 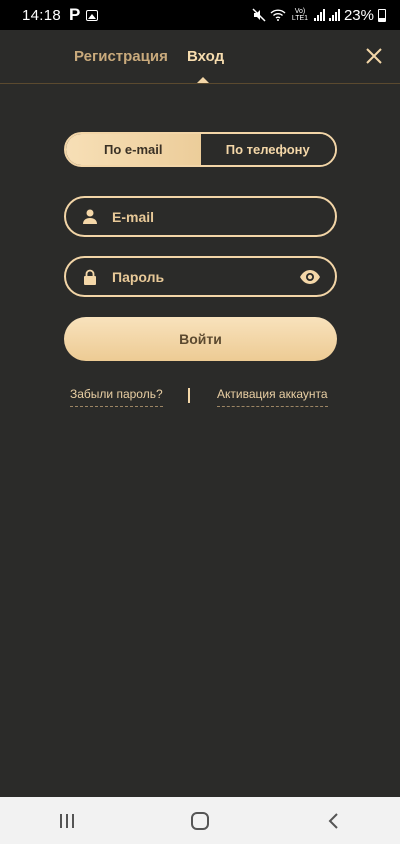 What do you see at coordinates (200, 339) in the screenshot?
I see `login-button: Войти` at bounding box center [200, 339].